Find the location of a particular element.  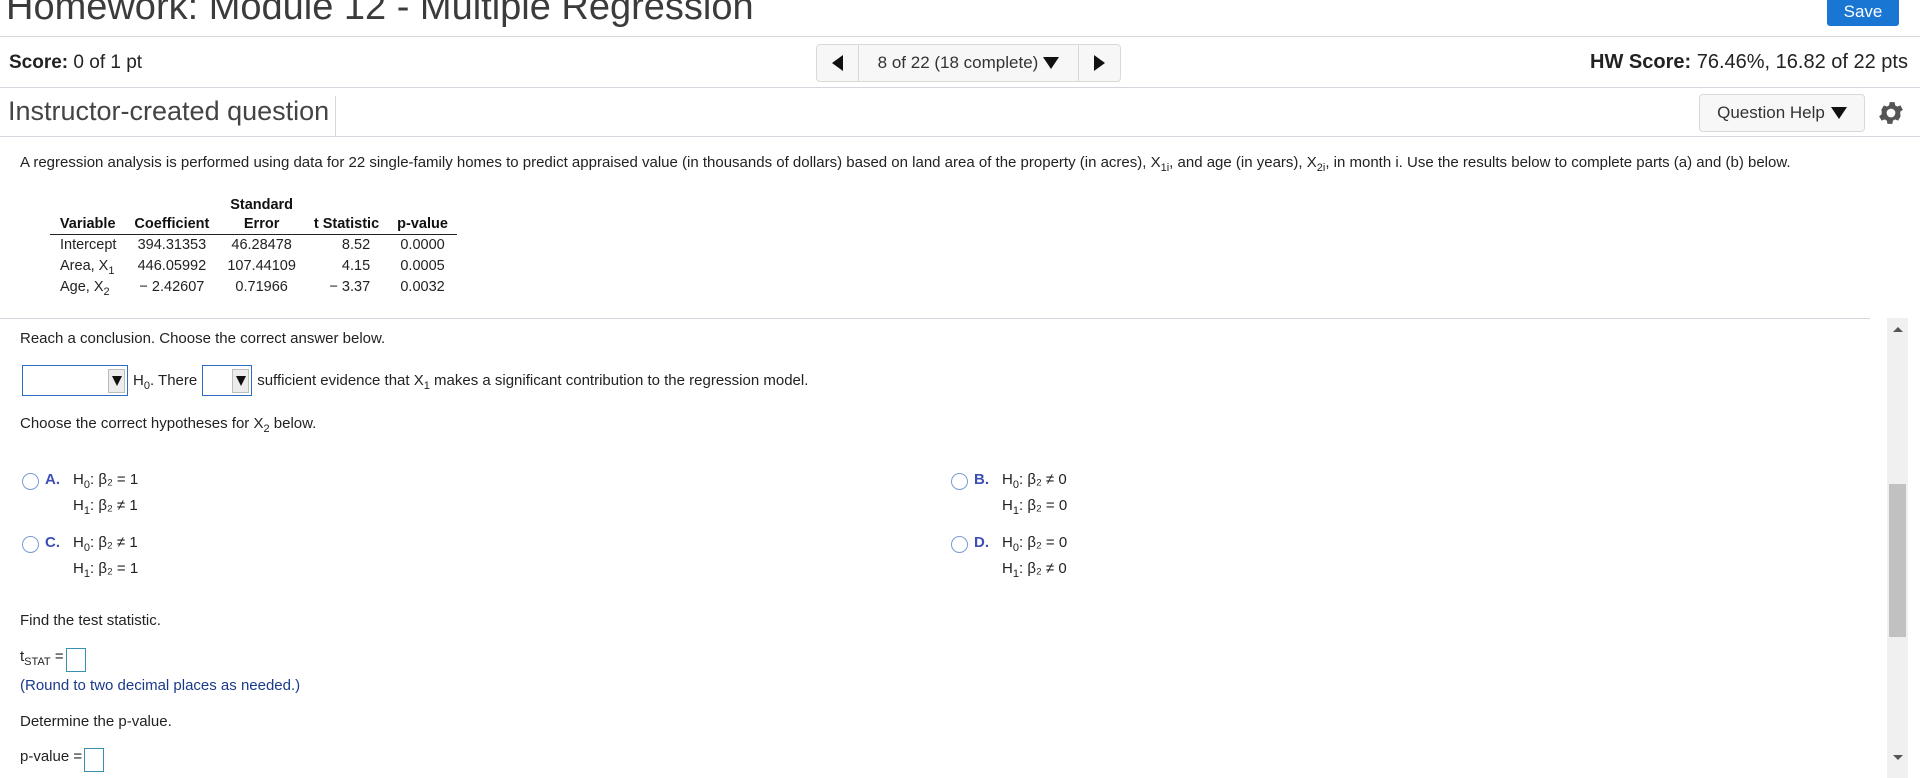

reject-decision-dropdown is located at coordinates (75, 380).